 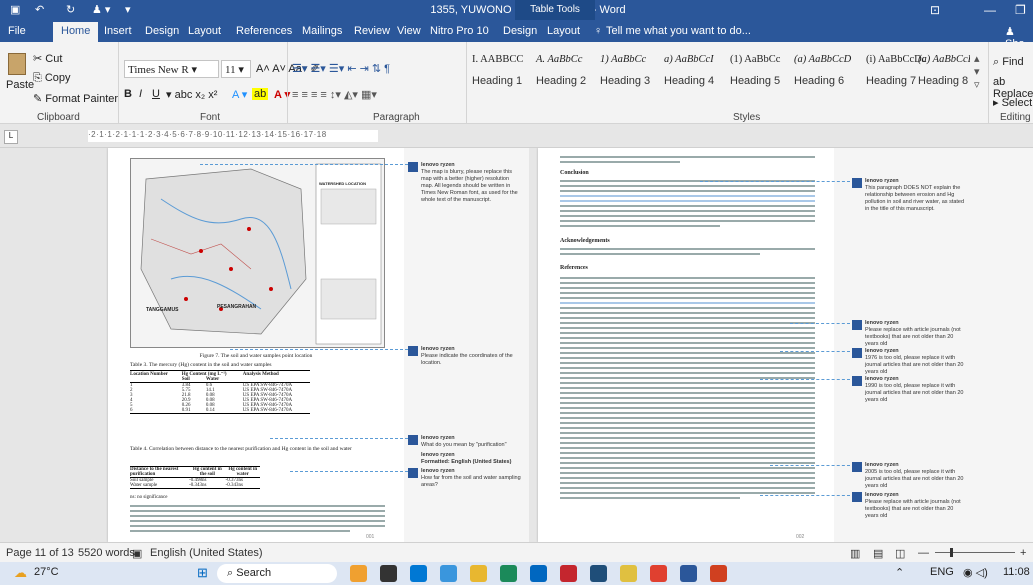 I want to click on zoom-out-icon: —, so click(x=923, y=553).